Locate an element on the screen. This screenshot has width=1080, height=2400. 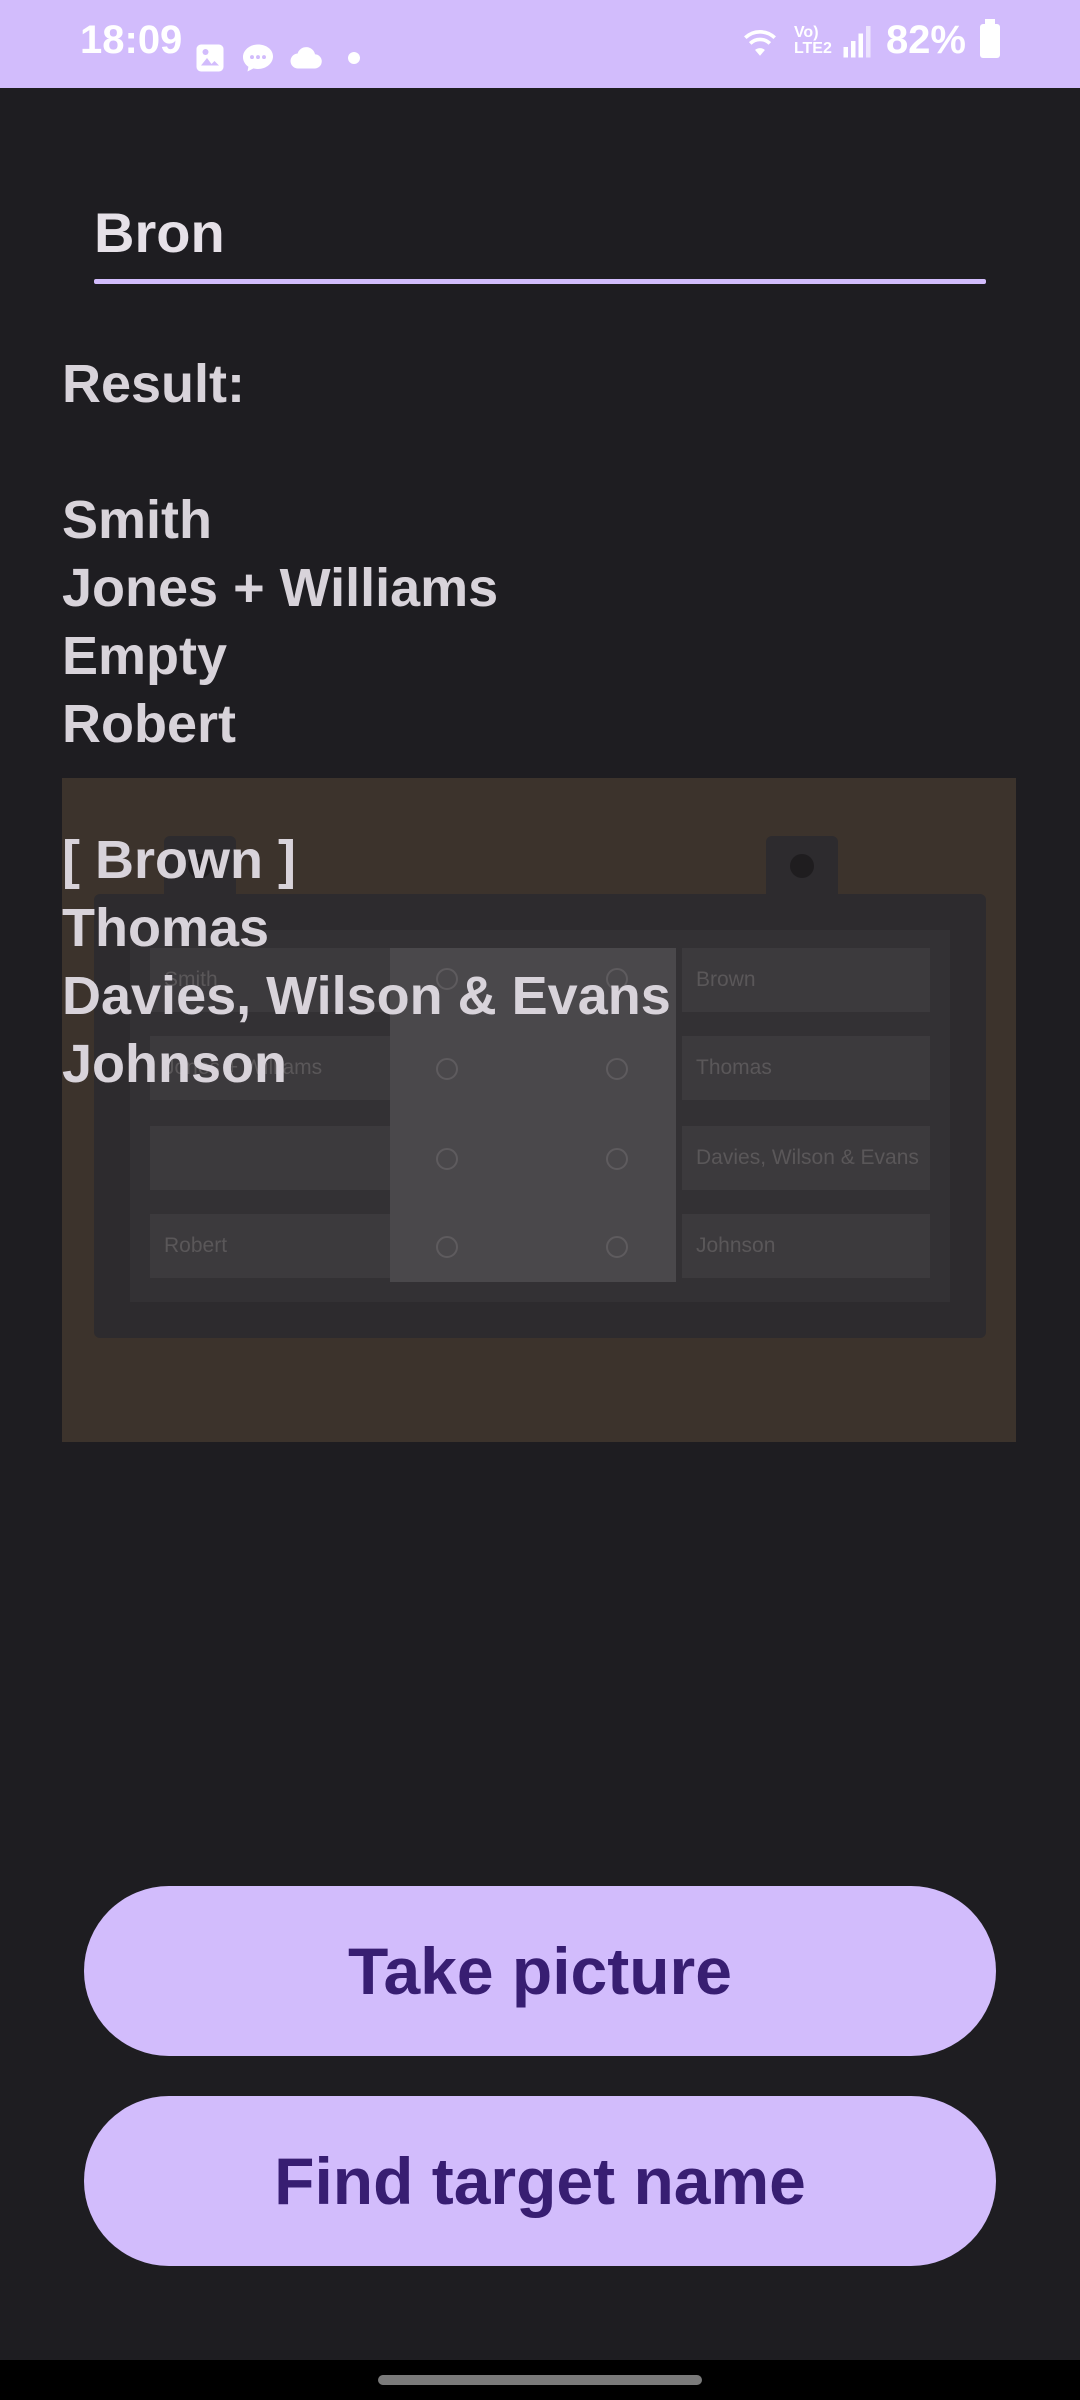
system-icons: Vo) LTE2 82% is located at coordinates (870, 40).